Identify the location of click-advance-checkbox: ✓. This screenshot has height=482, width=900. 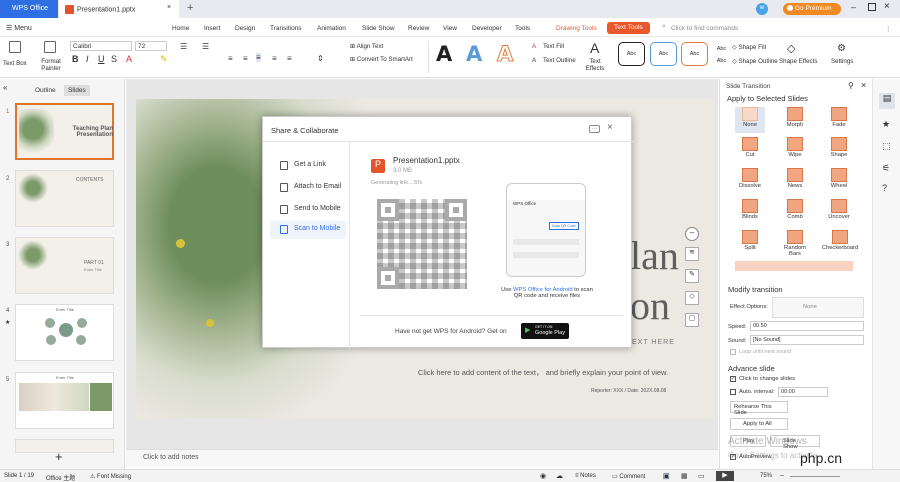
(733, 379).